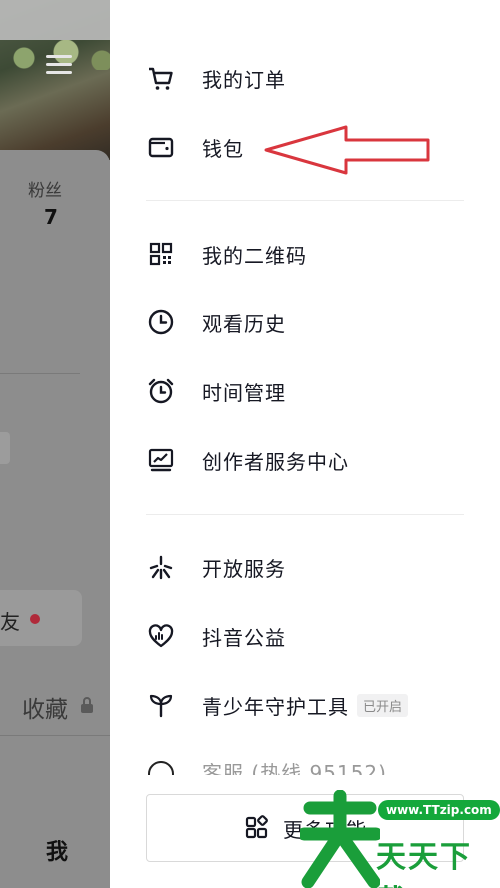 The image size is (500, 888). What do you see at coordinates (244, 637) in the screenshot?
I see `menu-item-label: 抖音公益` at bounding box center [244, 637].